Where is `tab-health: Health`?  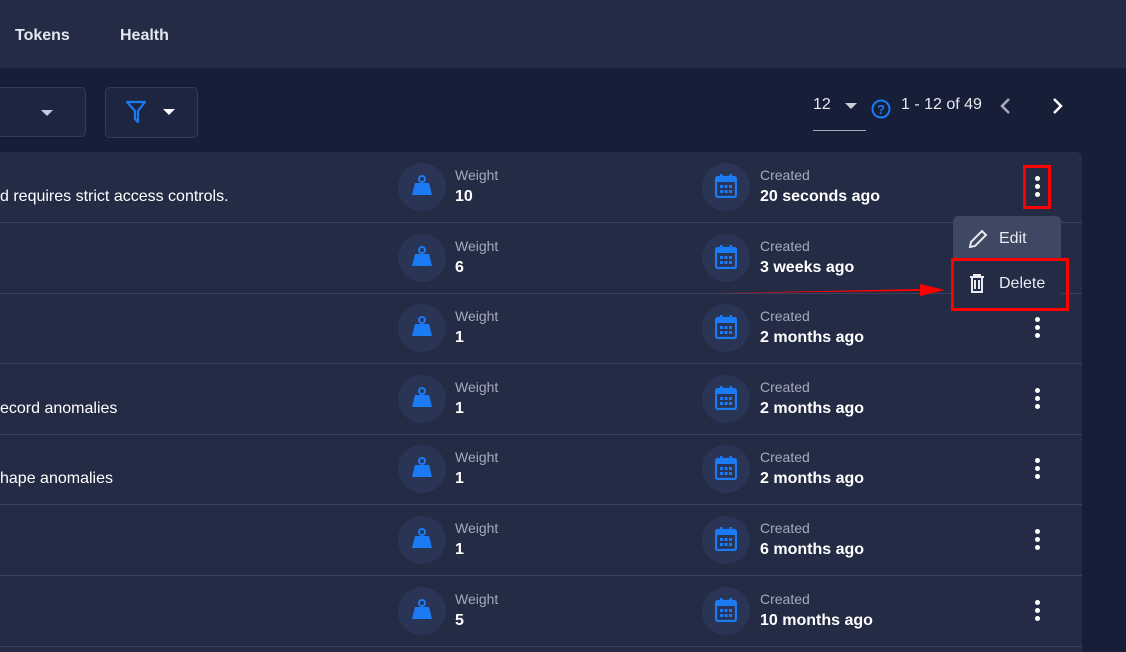
tab-health: Health is located at coordinates (144, 36).